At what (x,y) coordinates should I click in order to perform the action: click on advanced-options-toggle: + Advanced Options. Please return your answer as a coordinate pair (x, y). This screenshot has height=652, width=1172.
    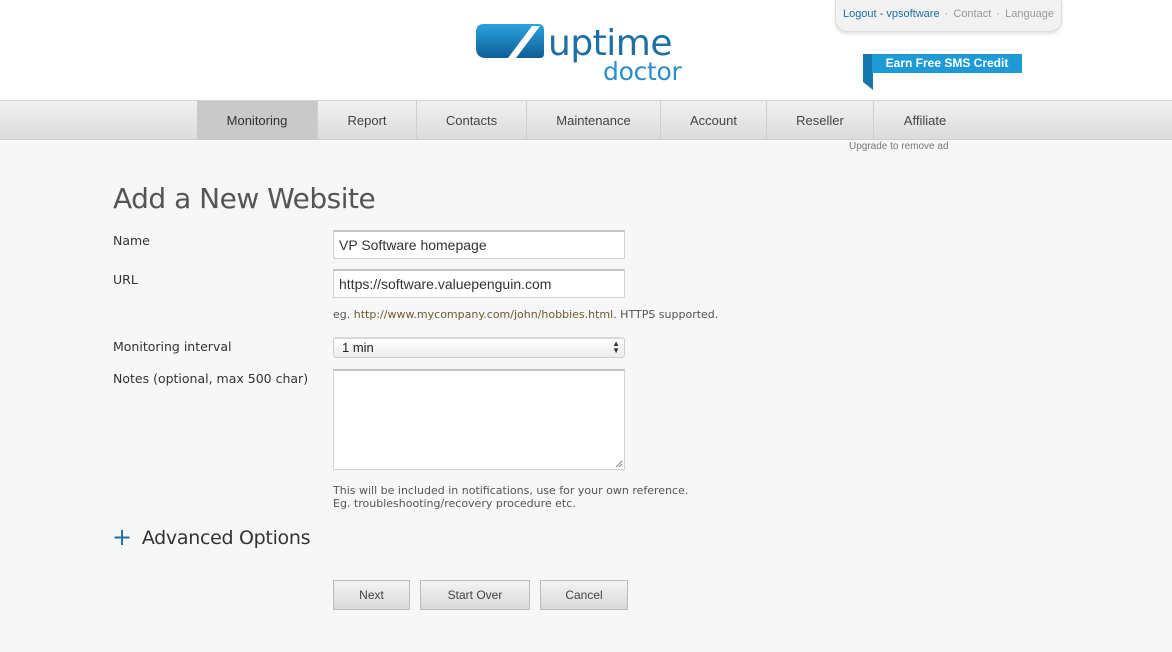
    Looking at the image, I should click on (211, 537).